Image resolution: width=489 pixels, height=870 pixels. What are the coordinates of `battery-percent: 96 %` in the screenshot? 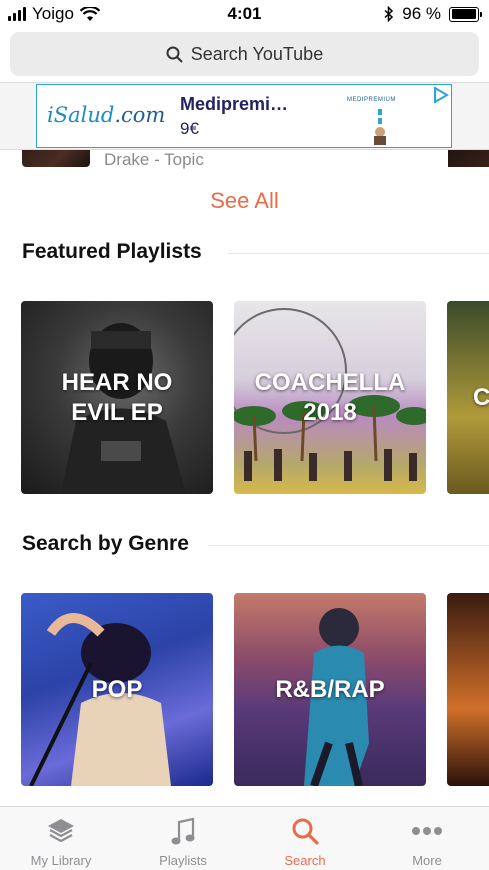 It's located at (421, 13).